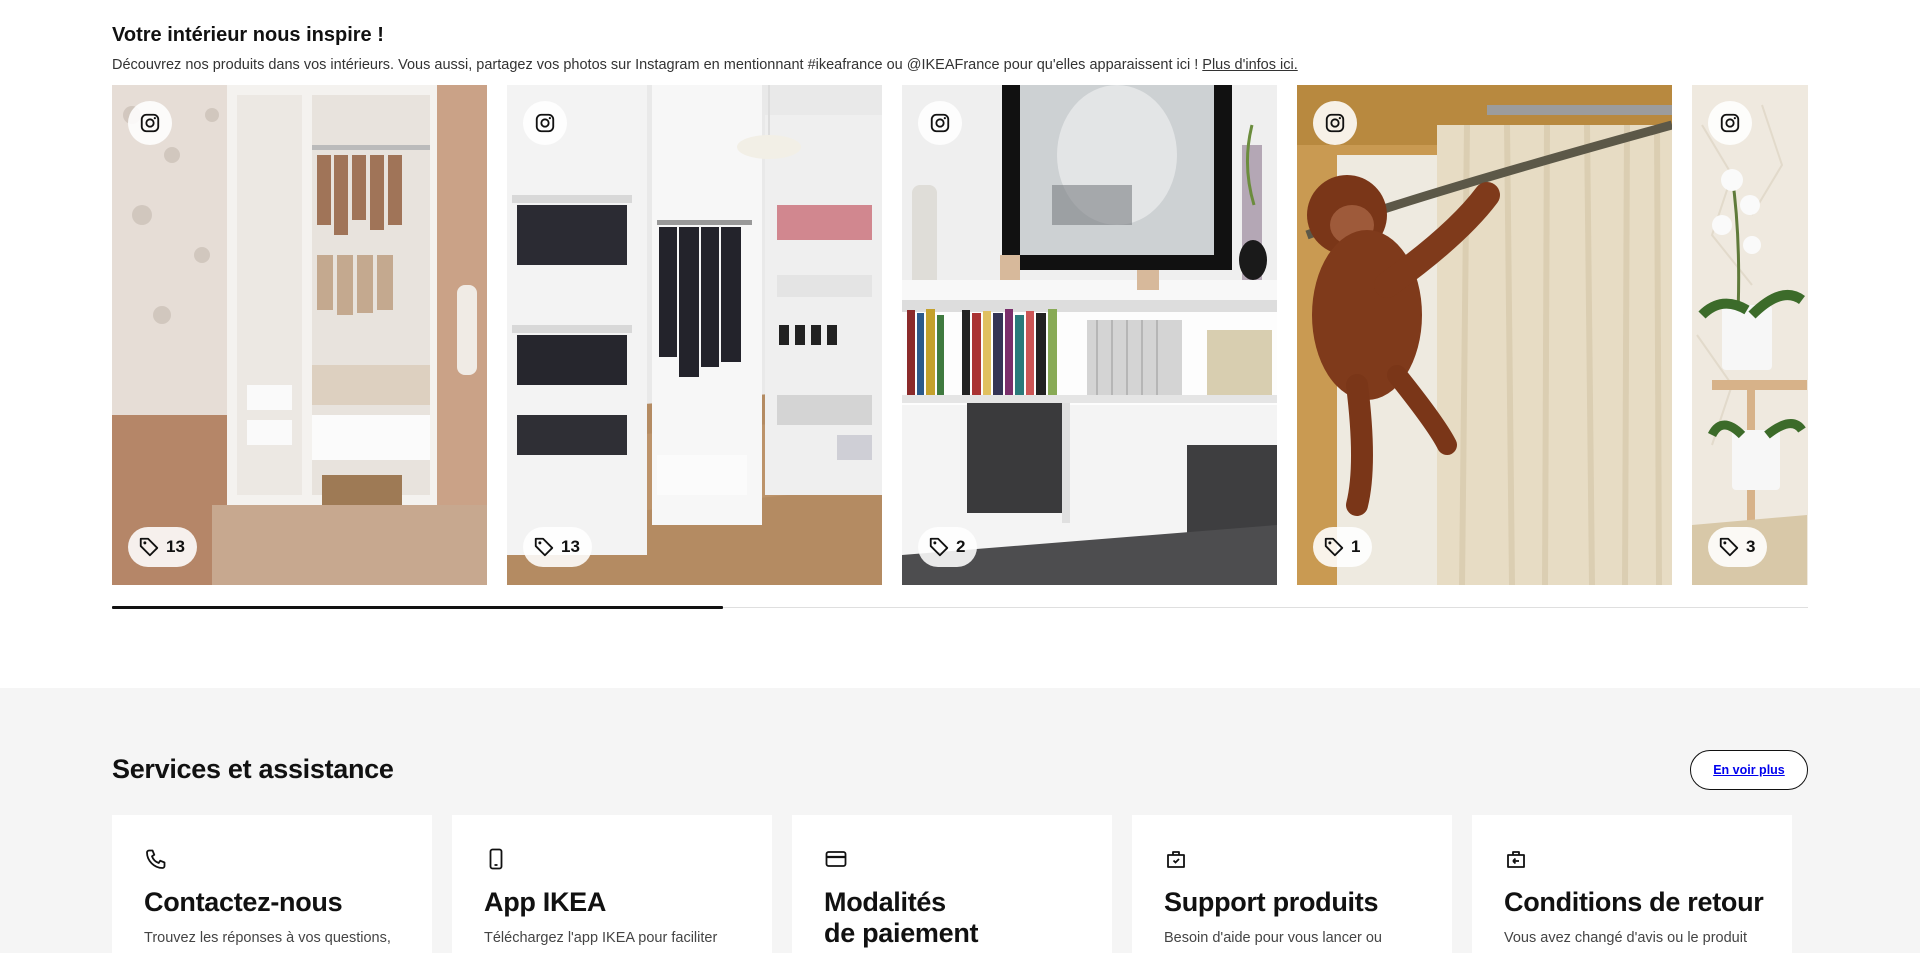 The height and width of the screenshot is (955, 1920). What do you see at coordinates (267, 938) in the screenshot?
I see `service-card-text: Trouvez les réponses à vos questions,` at bounding box center [267, 938].